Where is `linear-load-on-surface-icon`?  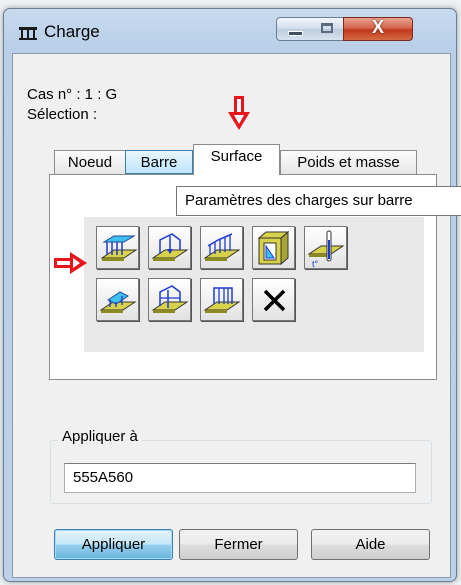 linear-load-on-surface-icon is located at coordinates (222, 247).